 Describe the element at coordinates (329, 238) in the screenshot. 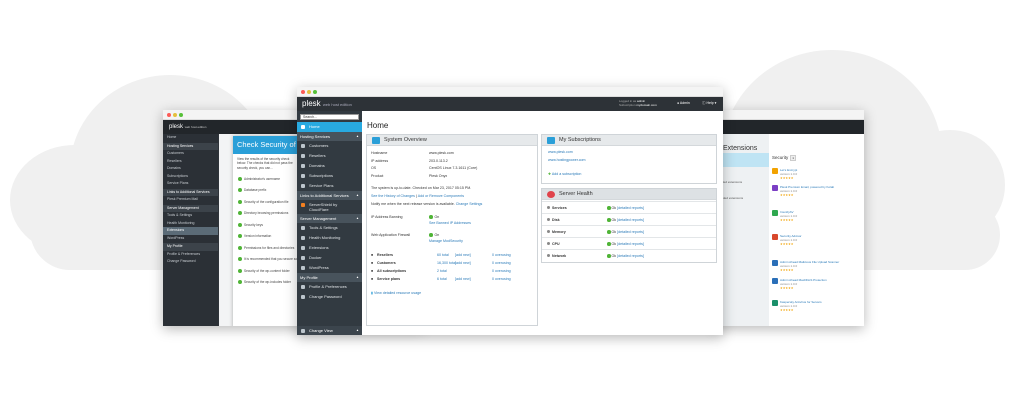

I see `nav-health-monitoring: Health Monitoring` at that location.